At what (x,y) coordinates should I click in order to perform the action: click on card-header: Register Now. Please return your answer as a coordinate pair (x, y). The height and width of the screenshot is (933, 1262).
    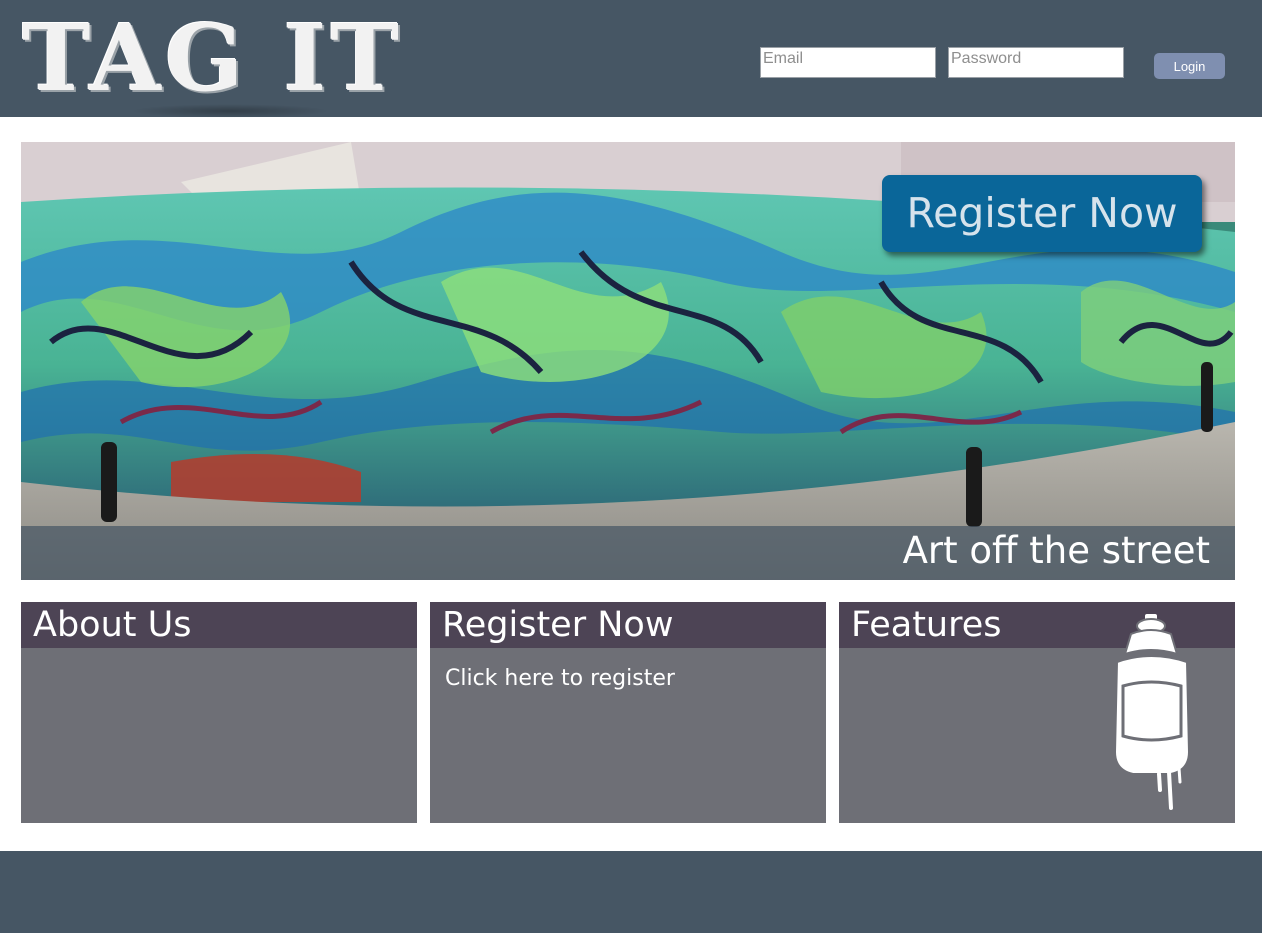
    Looking at the image, I should click on (628, 625).